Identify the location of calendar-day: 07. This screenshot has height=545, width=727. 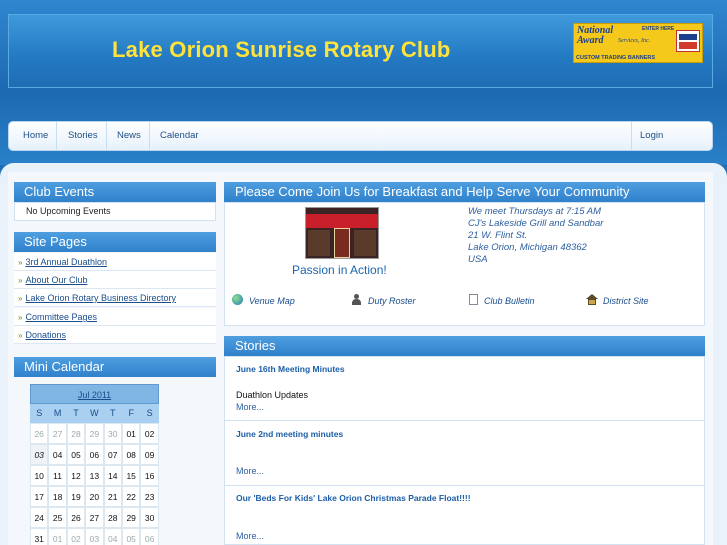
(112, 454).